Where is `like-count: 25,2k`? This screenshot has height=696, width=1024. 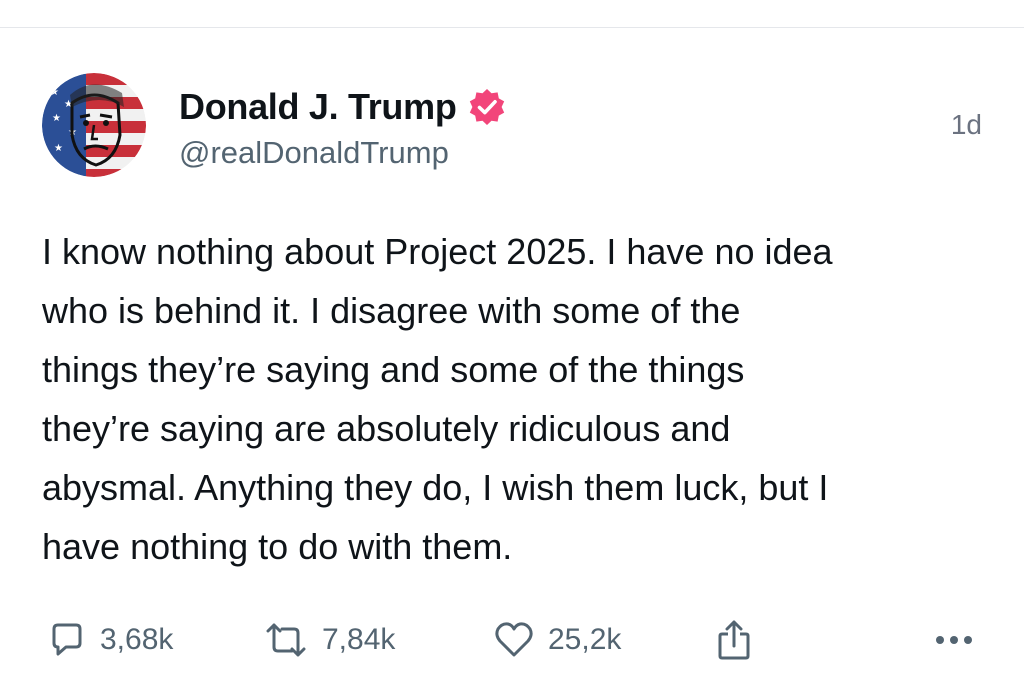
like-count: 25,2k is located at coordinates (585, 639).